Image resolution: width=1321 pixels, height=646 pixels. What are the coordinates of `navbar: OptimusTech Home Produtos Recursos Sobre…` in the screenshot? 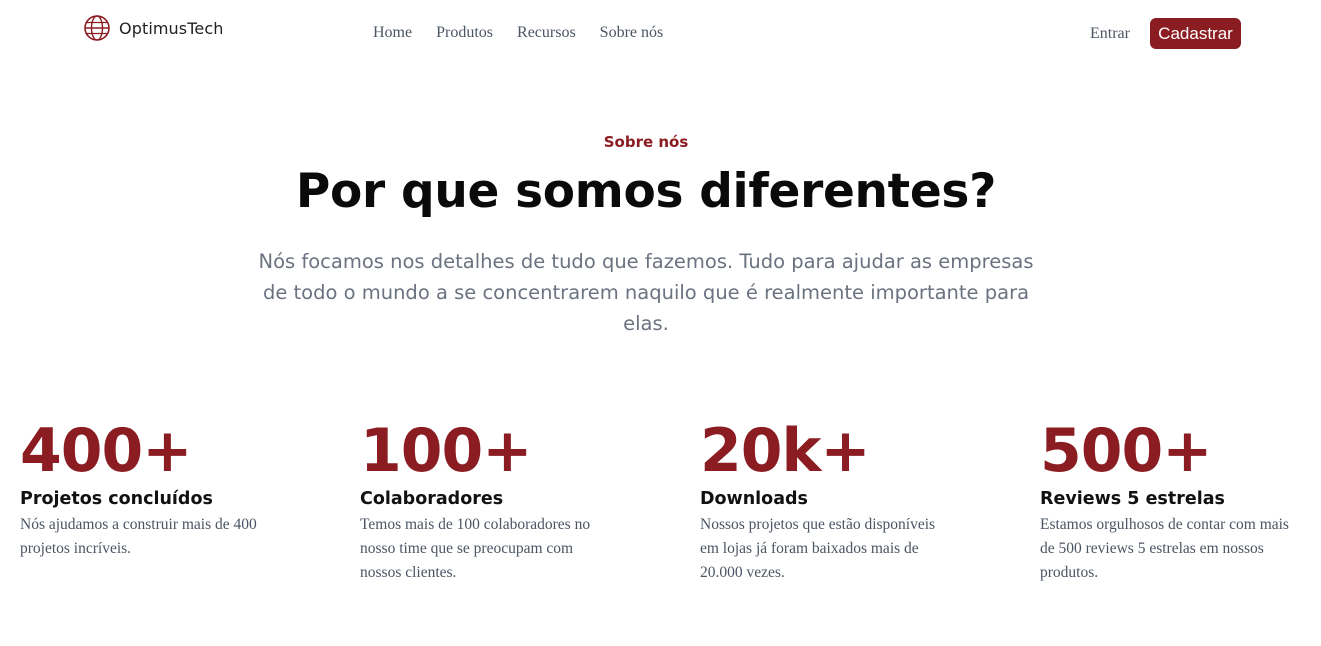 It's located at (660, 32).